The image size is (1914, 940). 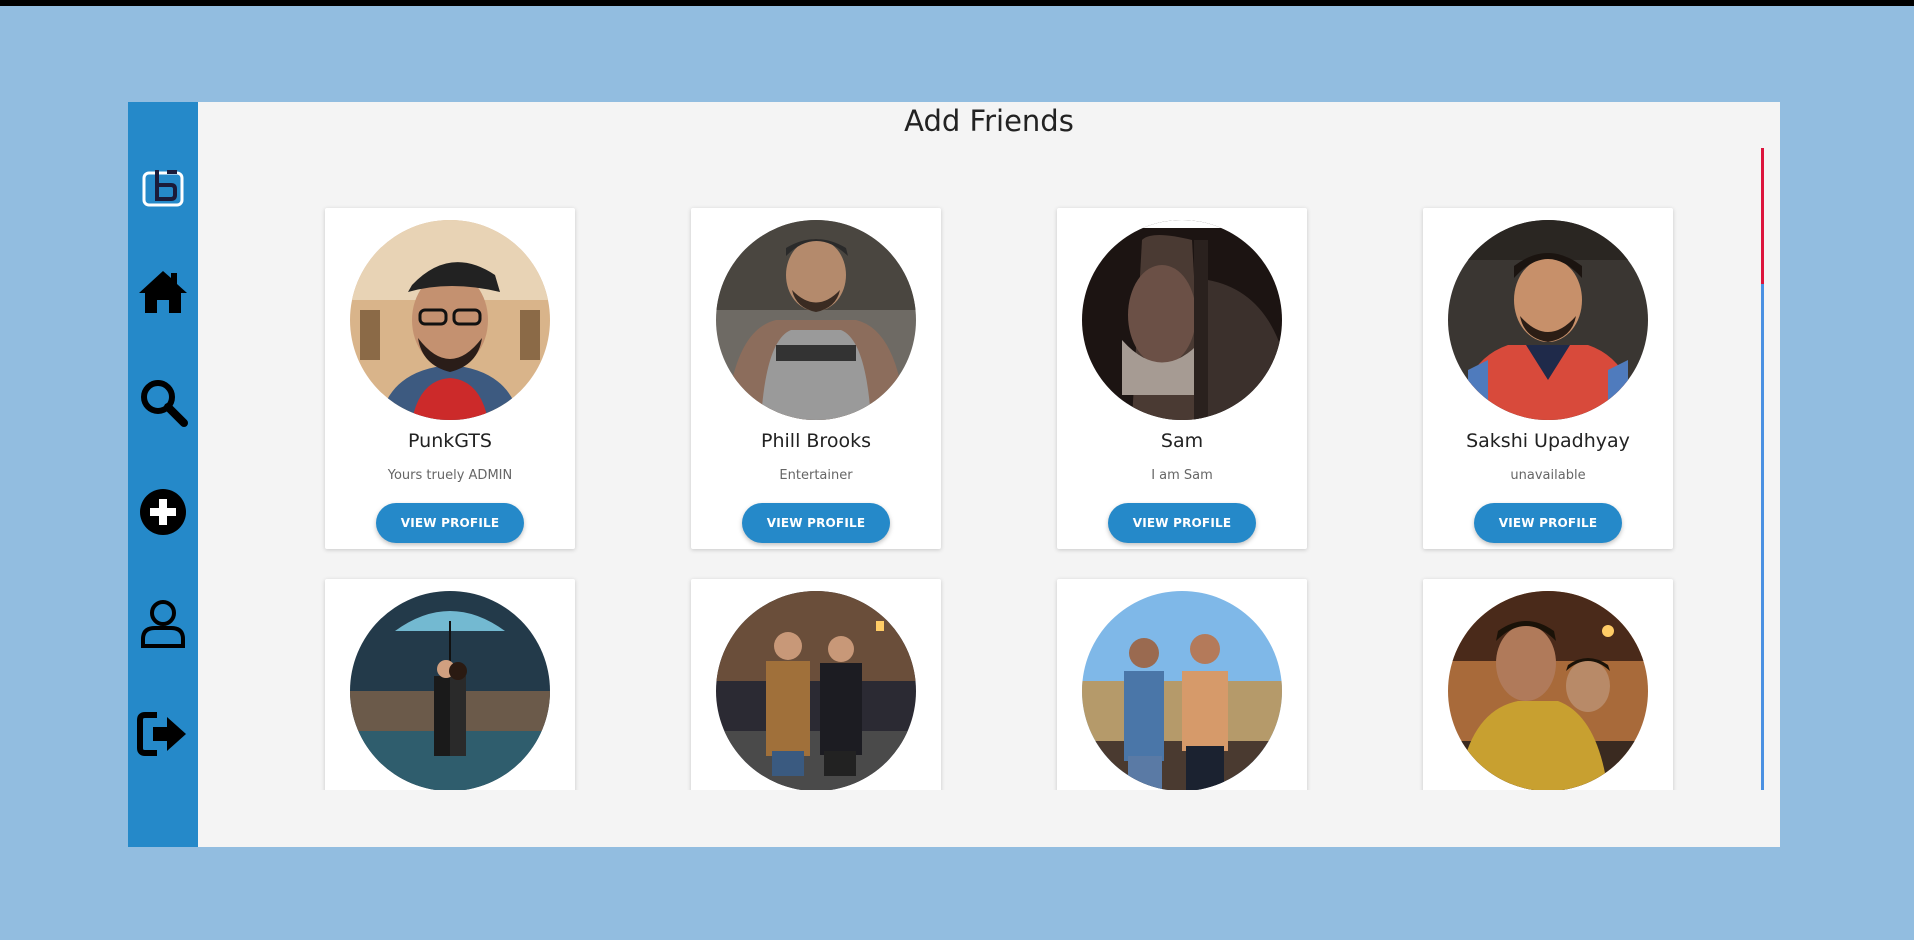 What do you see at coordinates (163, 734) in the screenshot?
I see `sign-out-icon` at bounding box center [163, 734].